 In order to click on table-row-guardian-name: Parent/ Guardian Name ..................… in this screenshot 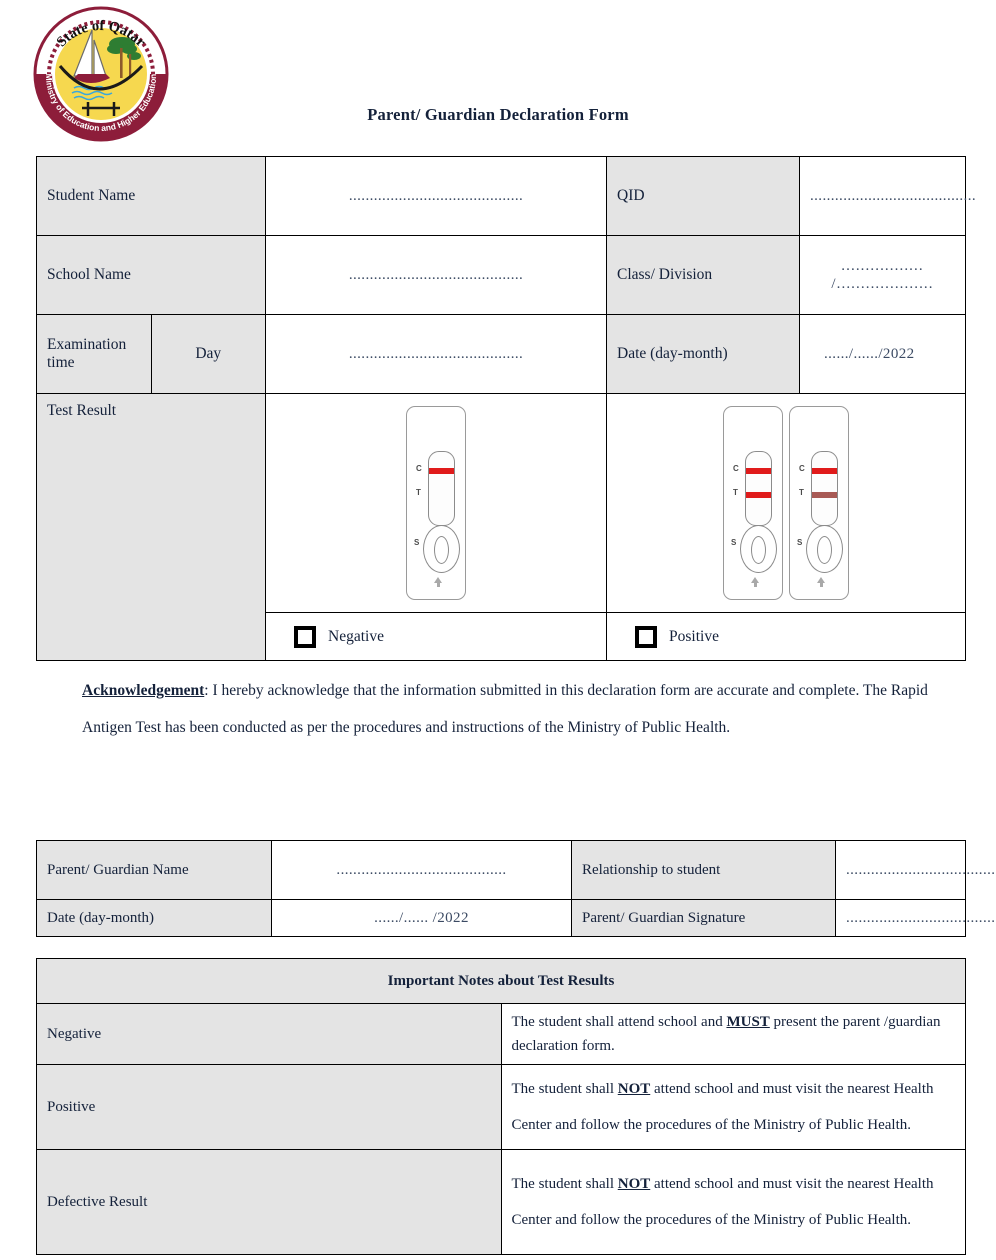, I will do `click(516, 870)`.